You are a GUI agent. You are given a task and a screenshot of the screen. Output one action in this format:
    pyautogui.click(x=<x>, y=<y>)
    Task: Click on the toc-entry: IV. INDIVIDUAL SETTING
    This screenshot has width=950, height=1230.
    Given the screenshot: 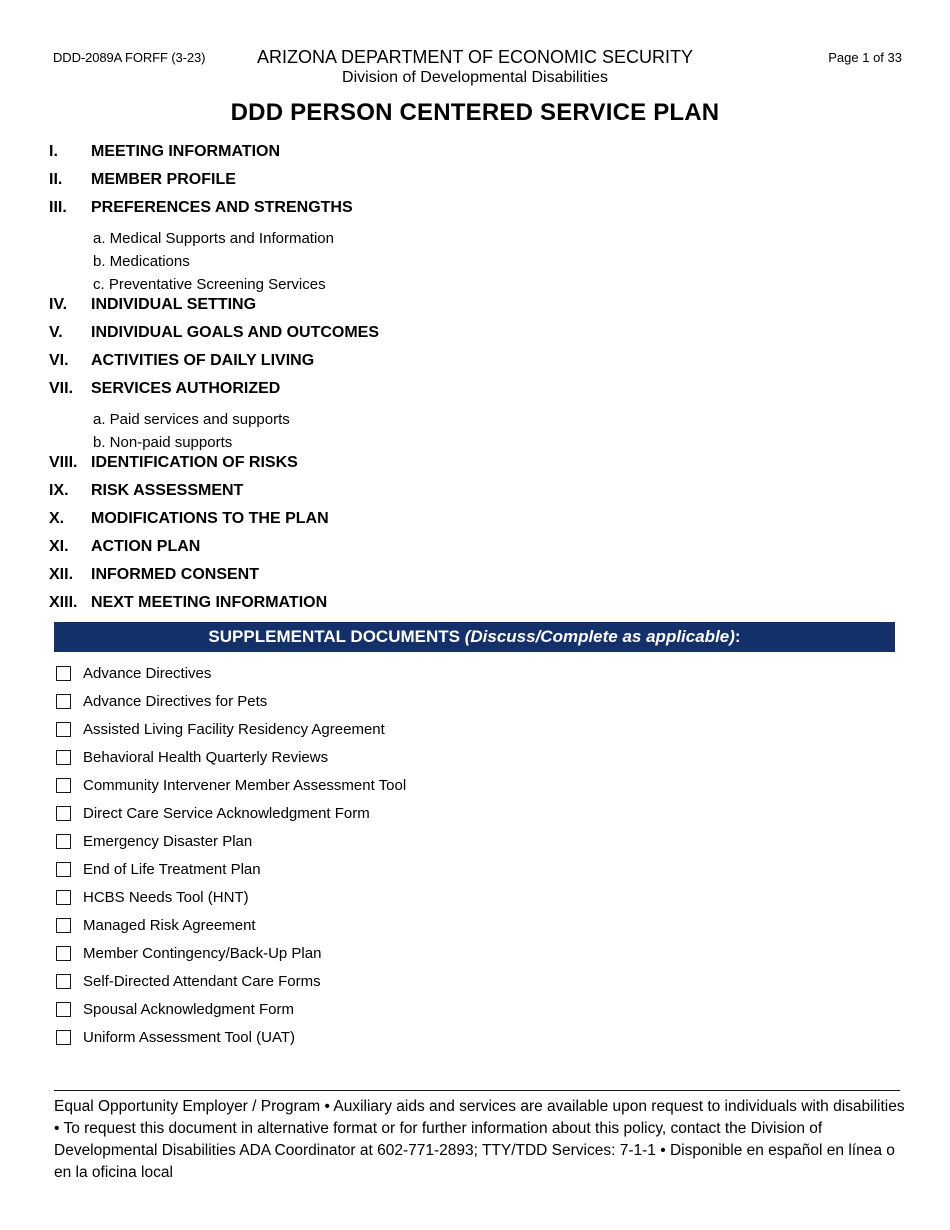 What is the action you would take?
    pyautogui.click(x=475, y=310)
    